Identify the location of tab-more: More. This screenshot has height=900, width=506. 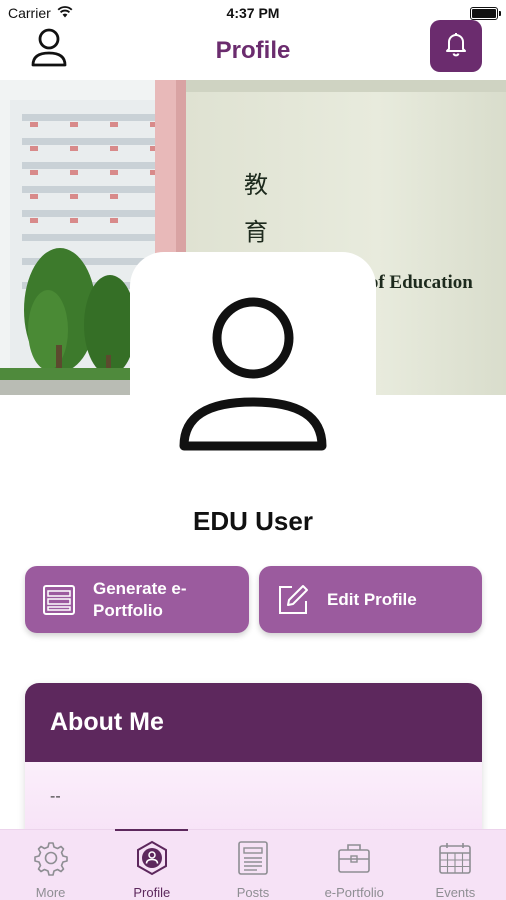
(50, 865).